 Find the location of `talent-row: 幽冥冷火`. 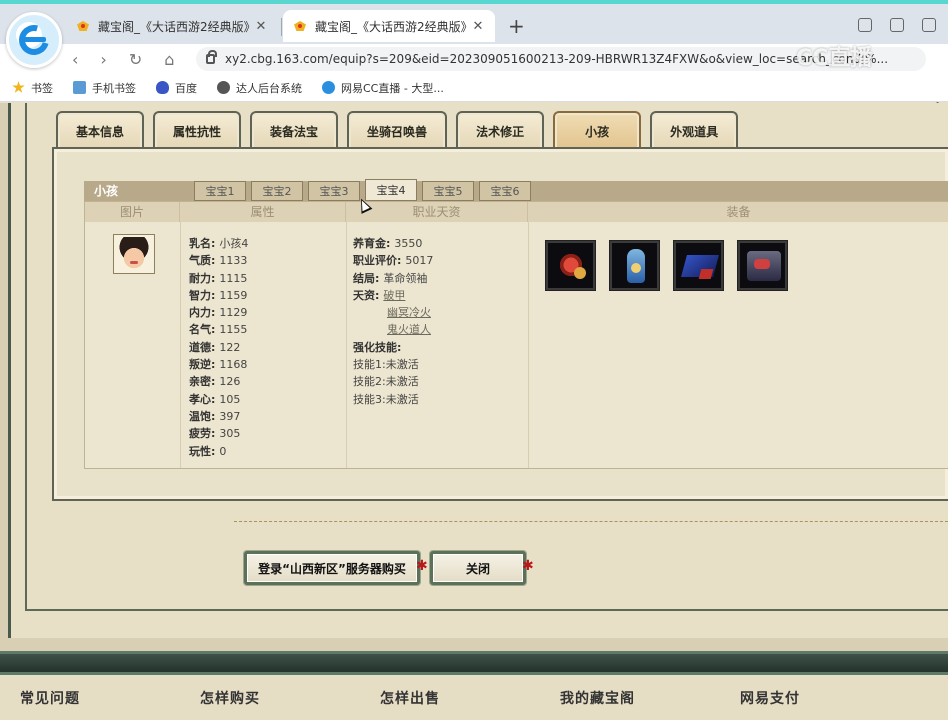

talent-row: 幽冥冷火 is located at coordinates (393, 312).